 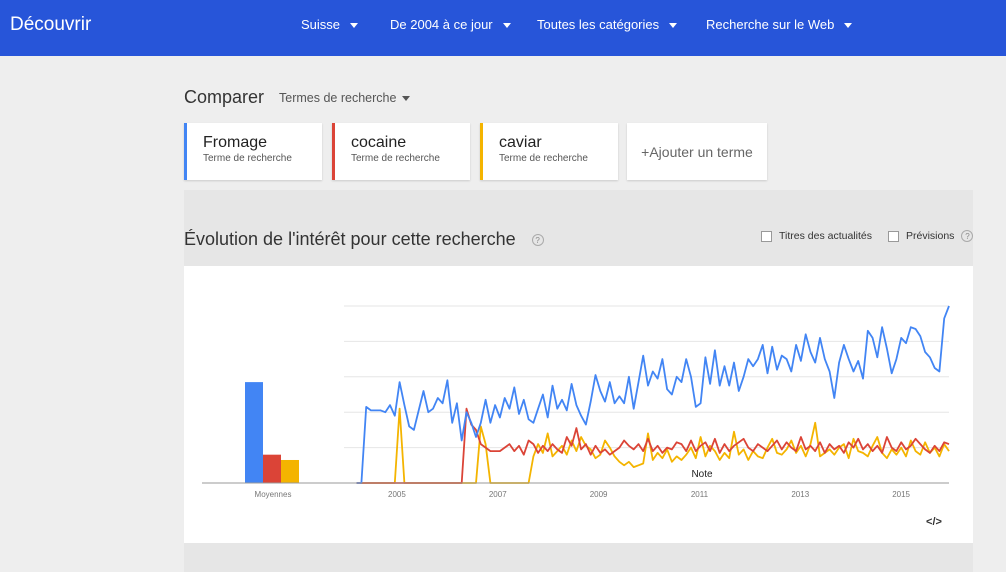 I want to click on search-type-label: Recherche sur le Web, so click(x=770, y=24).